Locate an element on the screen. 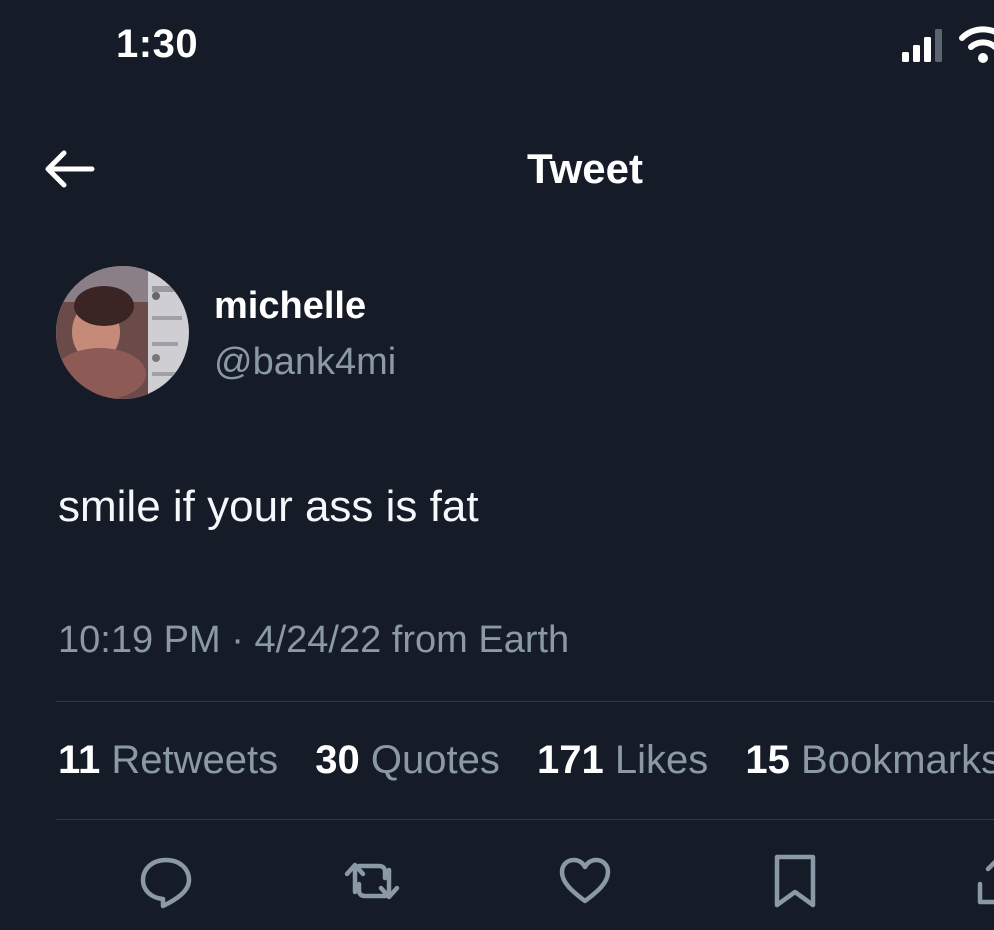  likes-label: Likes is located at coordinates (661, 760).